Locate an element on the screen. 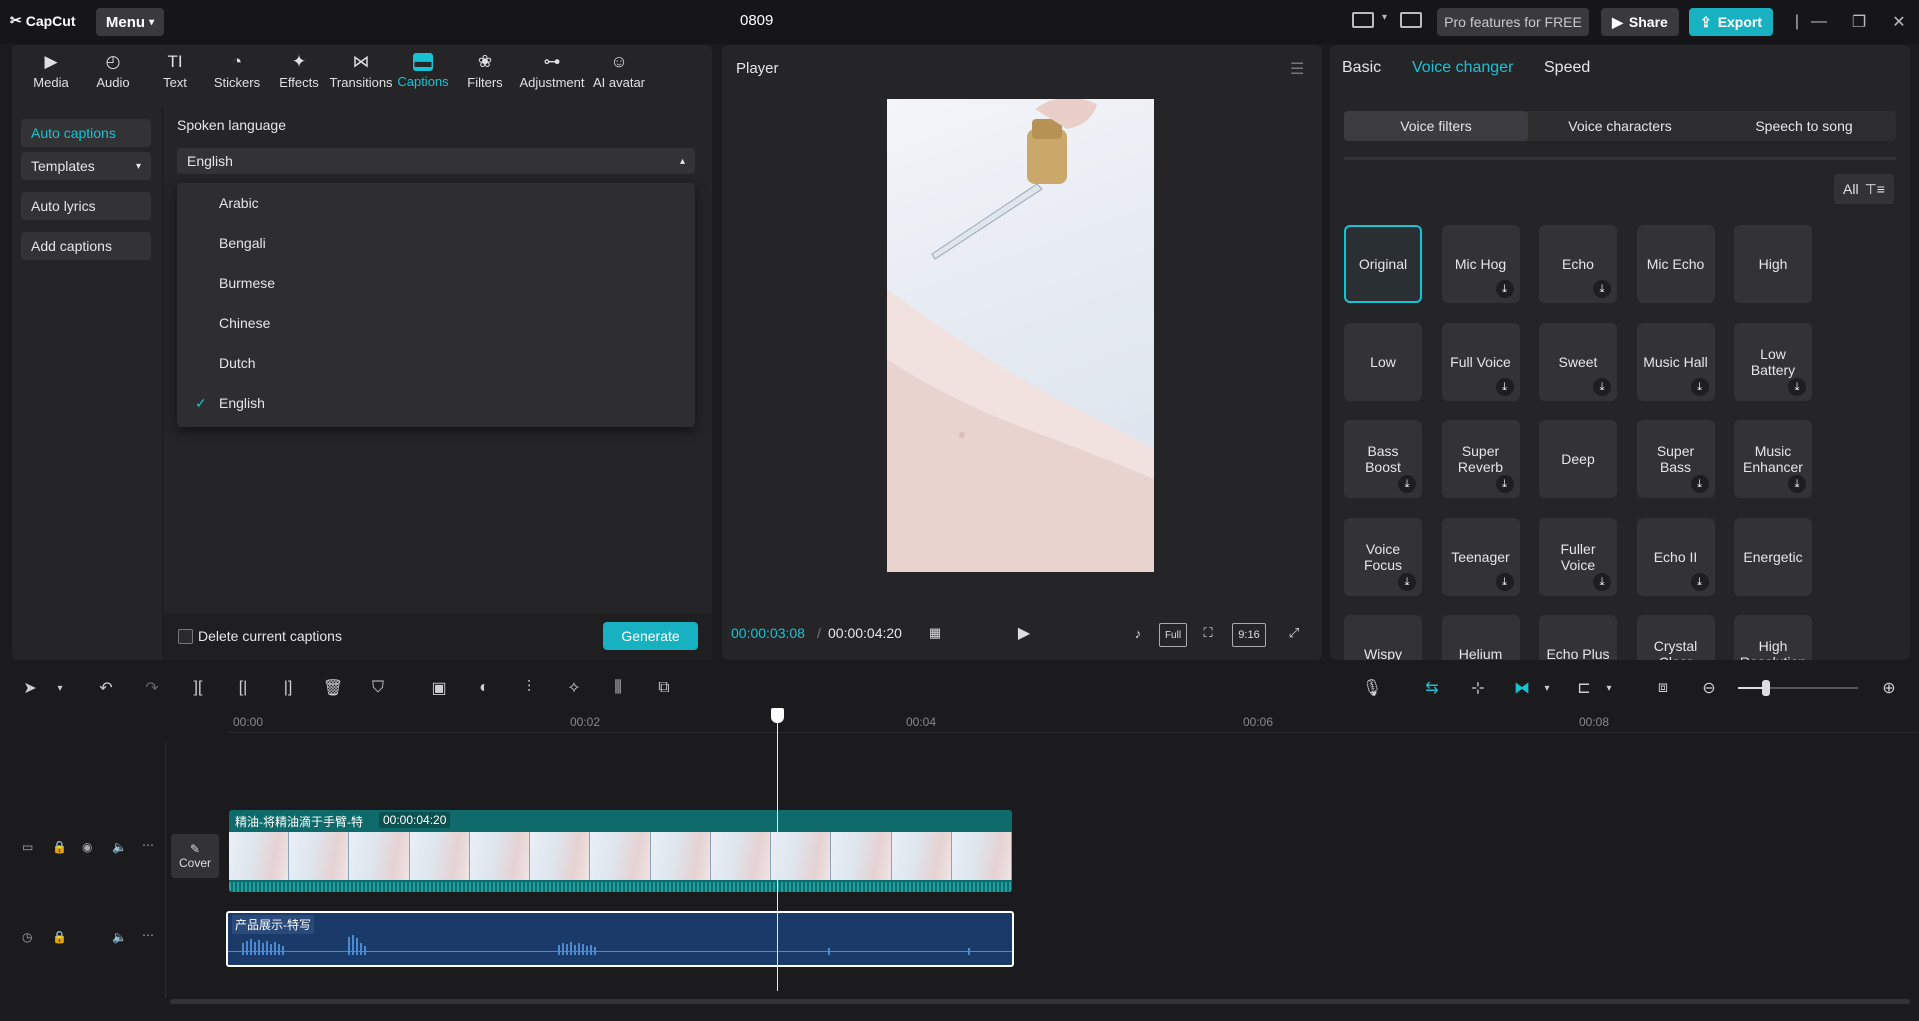  adjust-icon: ⫶ is located at coordinates (529, 688).